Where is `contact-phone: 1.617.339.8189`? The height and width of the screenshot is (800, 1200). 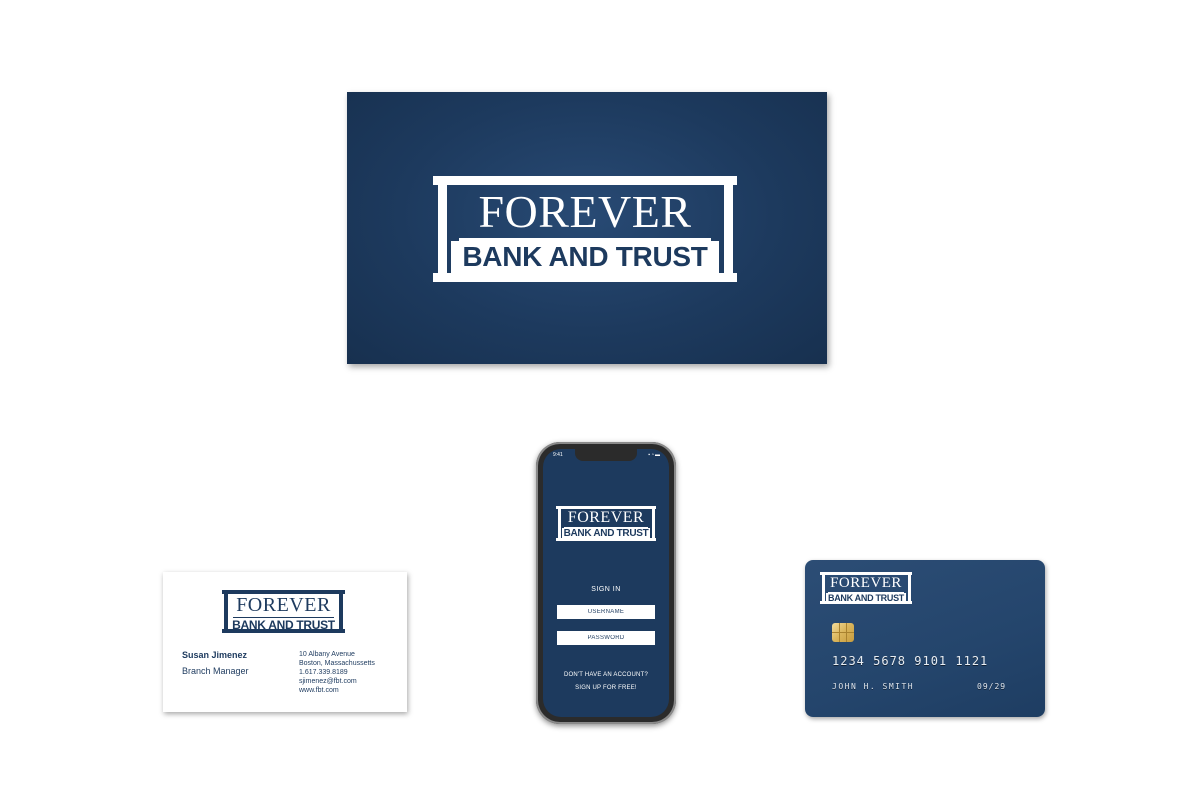 contact-phone: 1.617.339.8189 is located at coordinates (323, 672).